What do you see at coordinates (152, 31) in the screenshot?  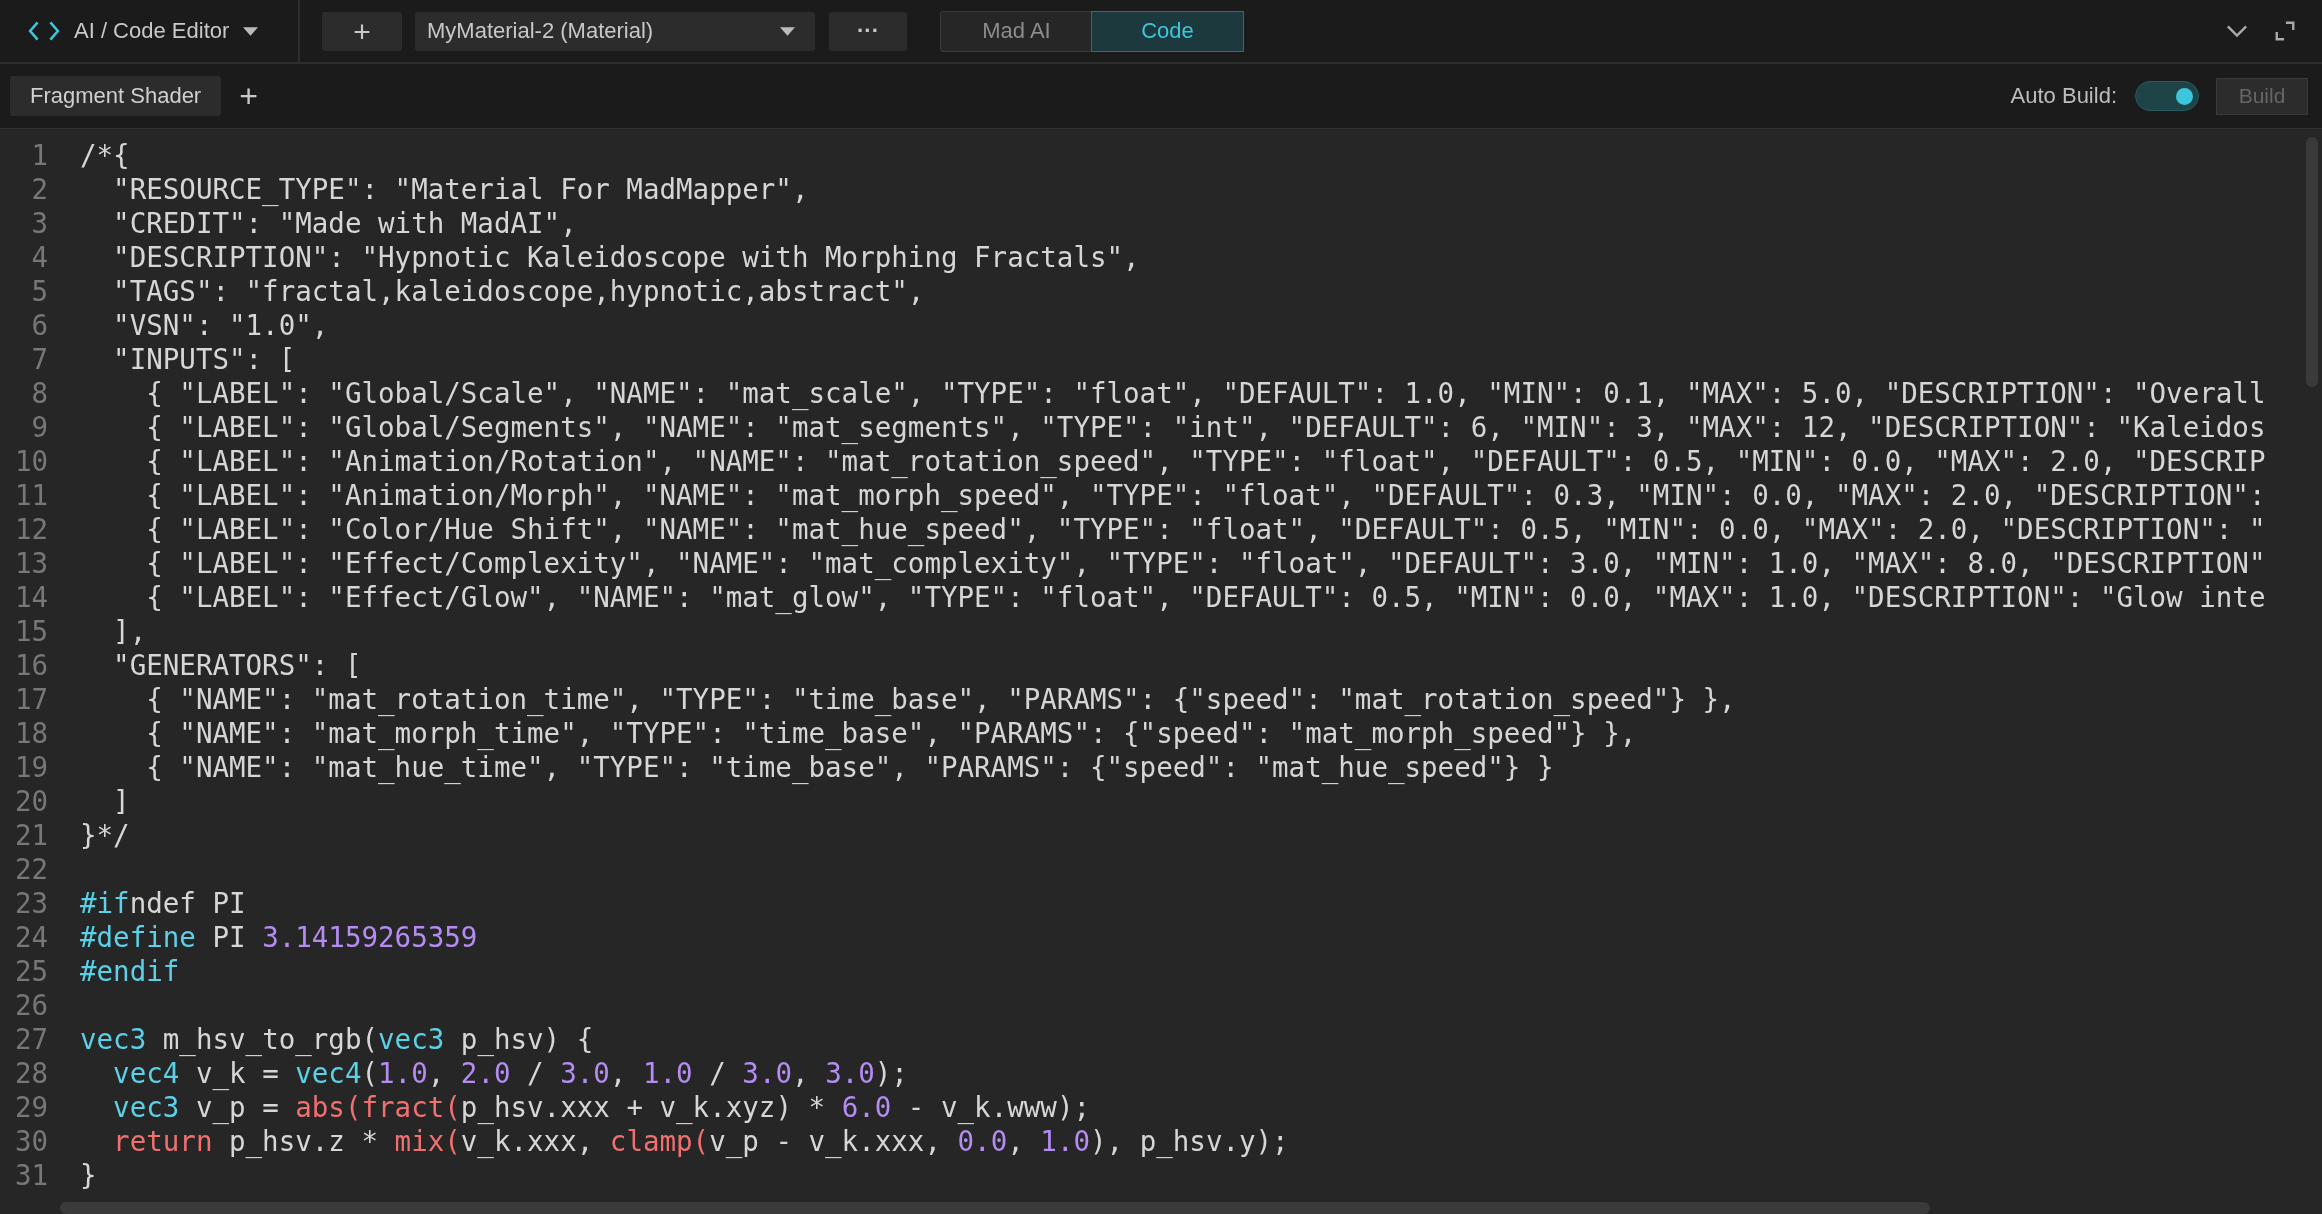 I see `editor-title: AI / Code Editor` at bounding box center [152, 31].